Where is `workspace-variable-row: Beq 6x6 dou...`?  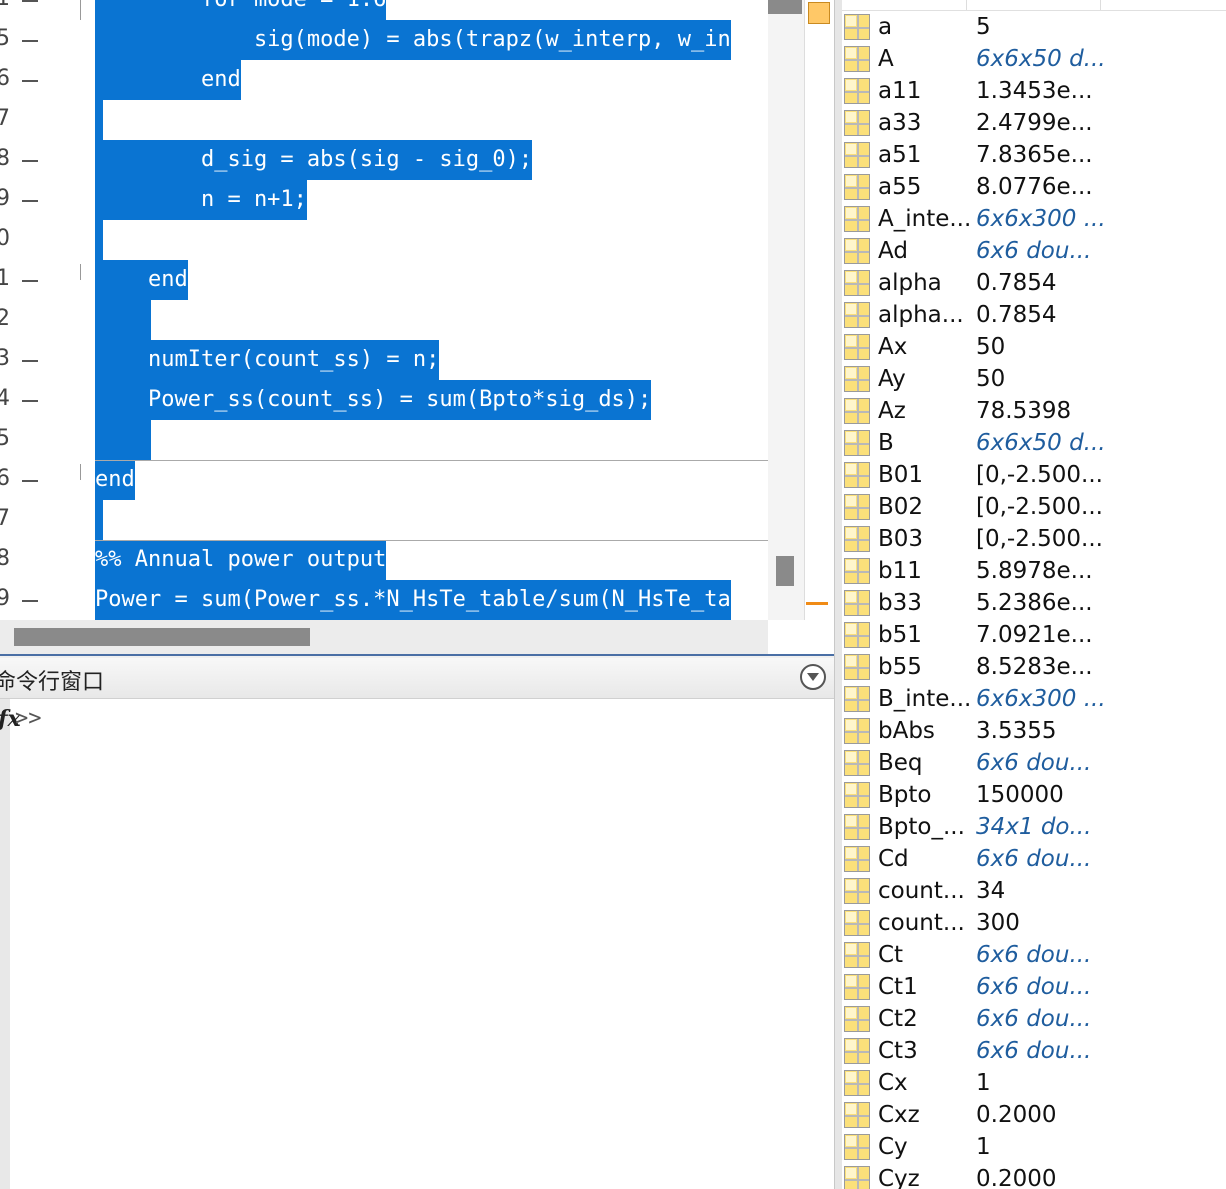 workspace-variable-row: Beq 6x6 dou... is located at coordinates (1034, 763).